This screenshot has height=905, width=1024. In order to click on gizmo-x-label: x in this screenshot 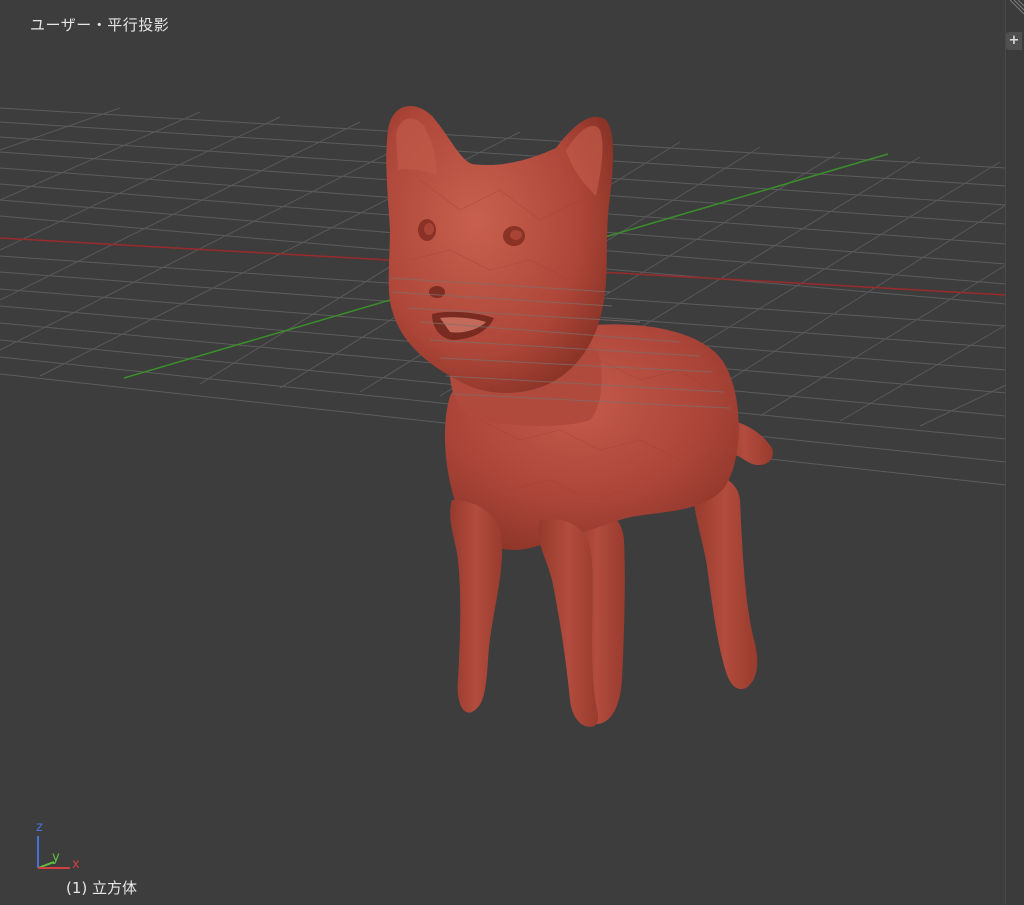, I will do `click(76, 864)`.